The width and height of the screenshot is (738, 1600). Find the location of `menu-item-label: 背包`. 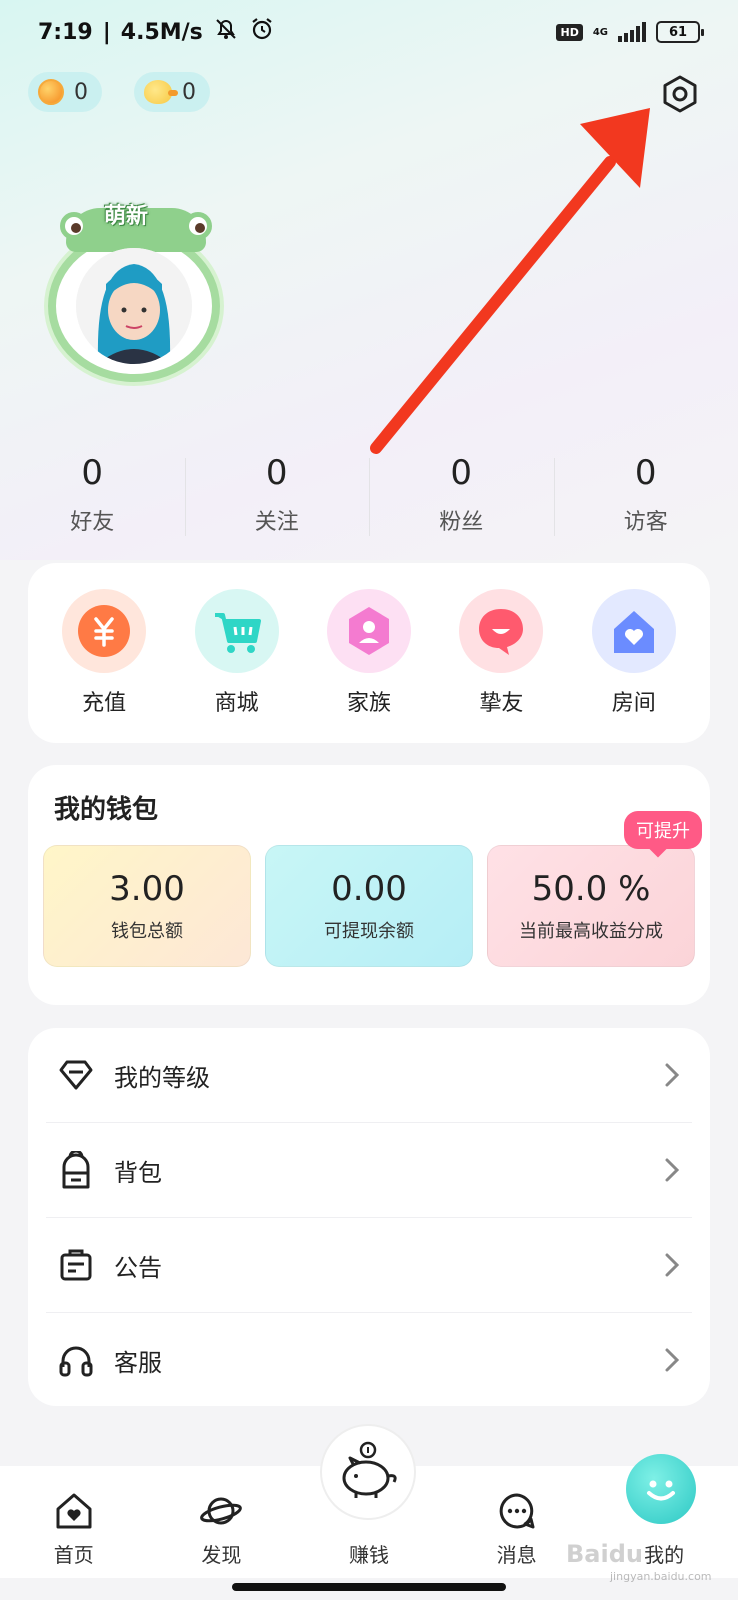

menu-item-label: 背包 is located at coordinates (138, 1172).